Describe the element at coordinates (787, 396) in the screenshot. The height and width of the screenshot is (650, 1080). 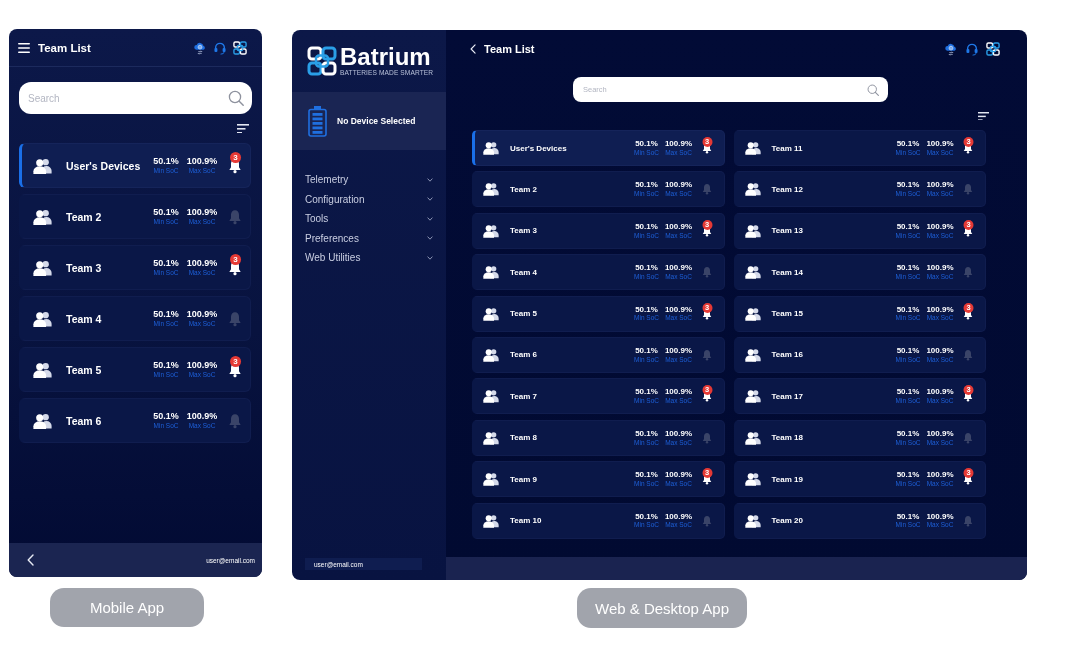
I see `team-name: Team 17` at that location.